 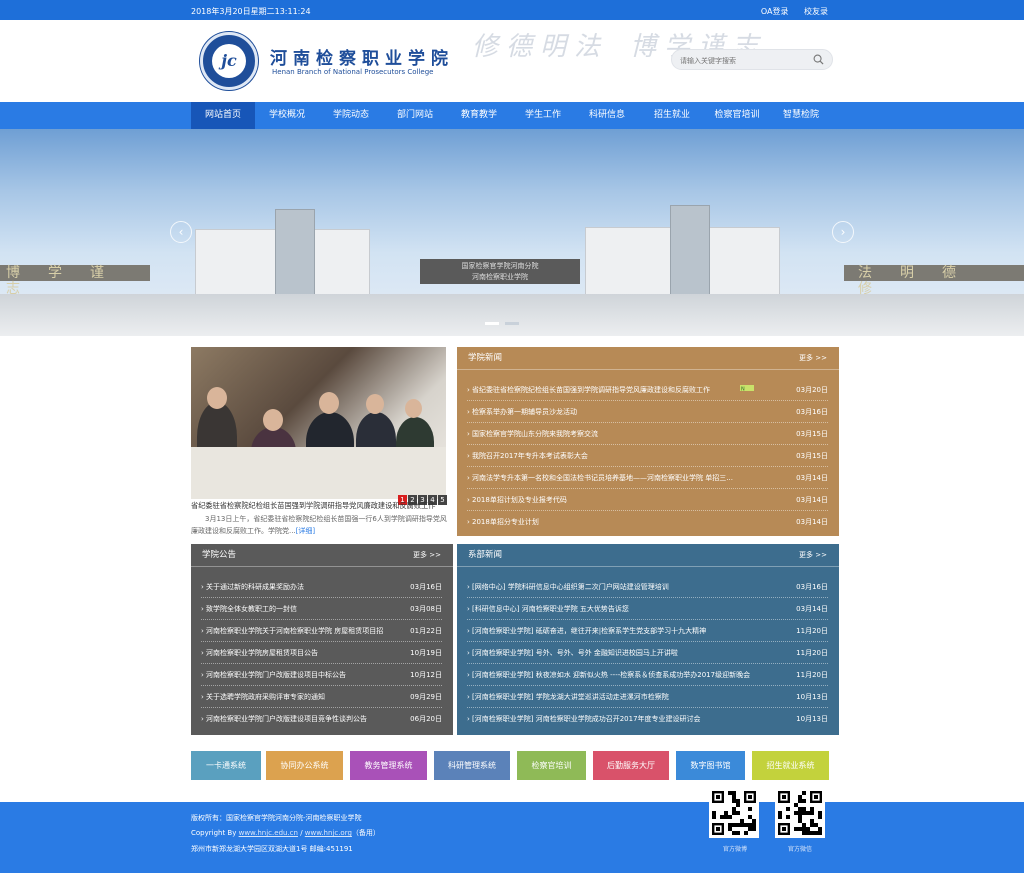 What do you see at coordinates (422, 496) in the screenshot?
I see `photo-pager: 12345` at bounding box center [422, 496].